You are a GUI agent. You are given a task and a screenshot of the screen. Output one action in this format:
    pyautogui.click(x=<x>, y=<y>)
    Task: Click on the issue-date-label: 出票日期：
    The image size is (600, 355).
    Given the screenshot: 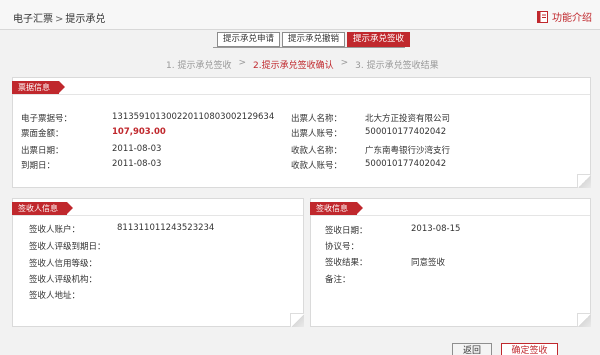 What is the action you would take?
    pyautogui.click(x=42, y=151)
    